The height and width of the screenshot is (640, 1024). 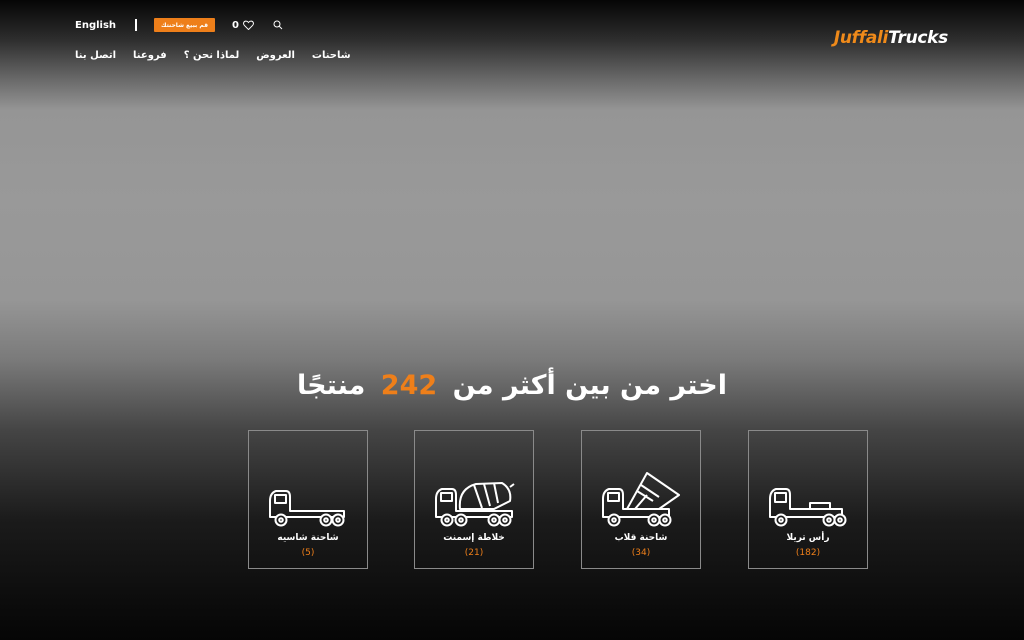 I want to click on nav-branches: فروعنا, so click(x=150, y=55).